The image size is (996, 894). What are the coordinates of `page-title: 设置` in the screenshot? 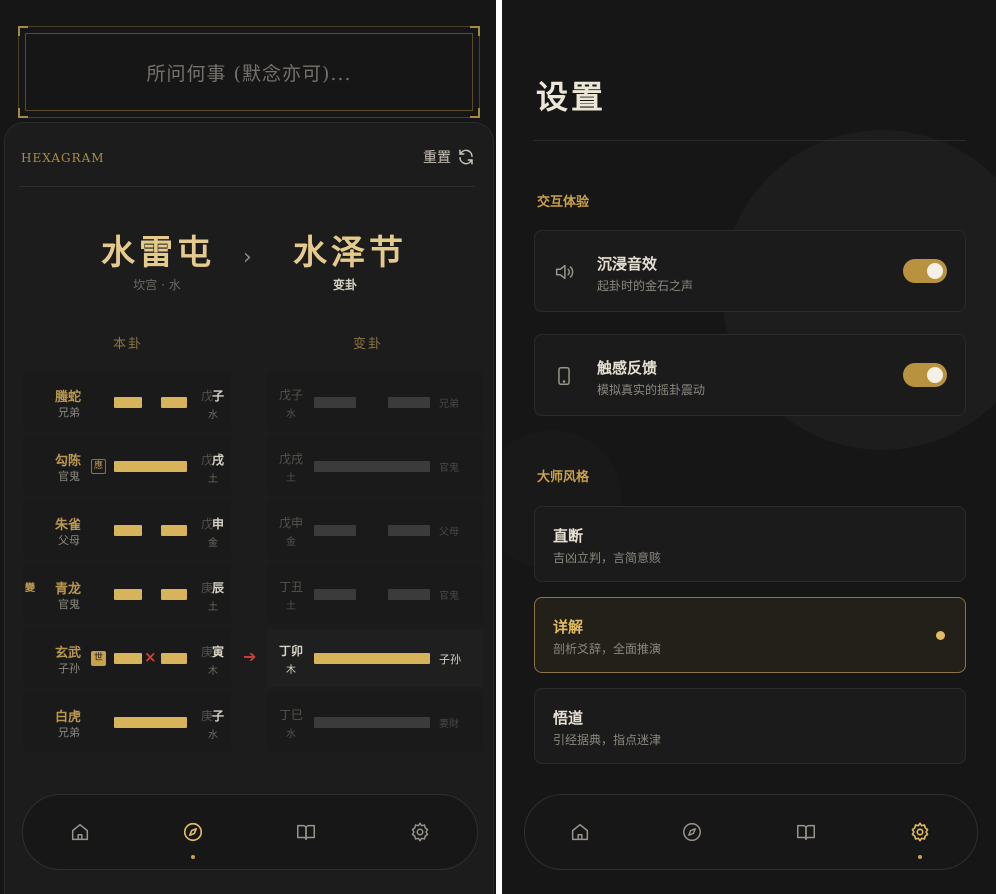 It's located at (571, 97).